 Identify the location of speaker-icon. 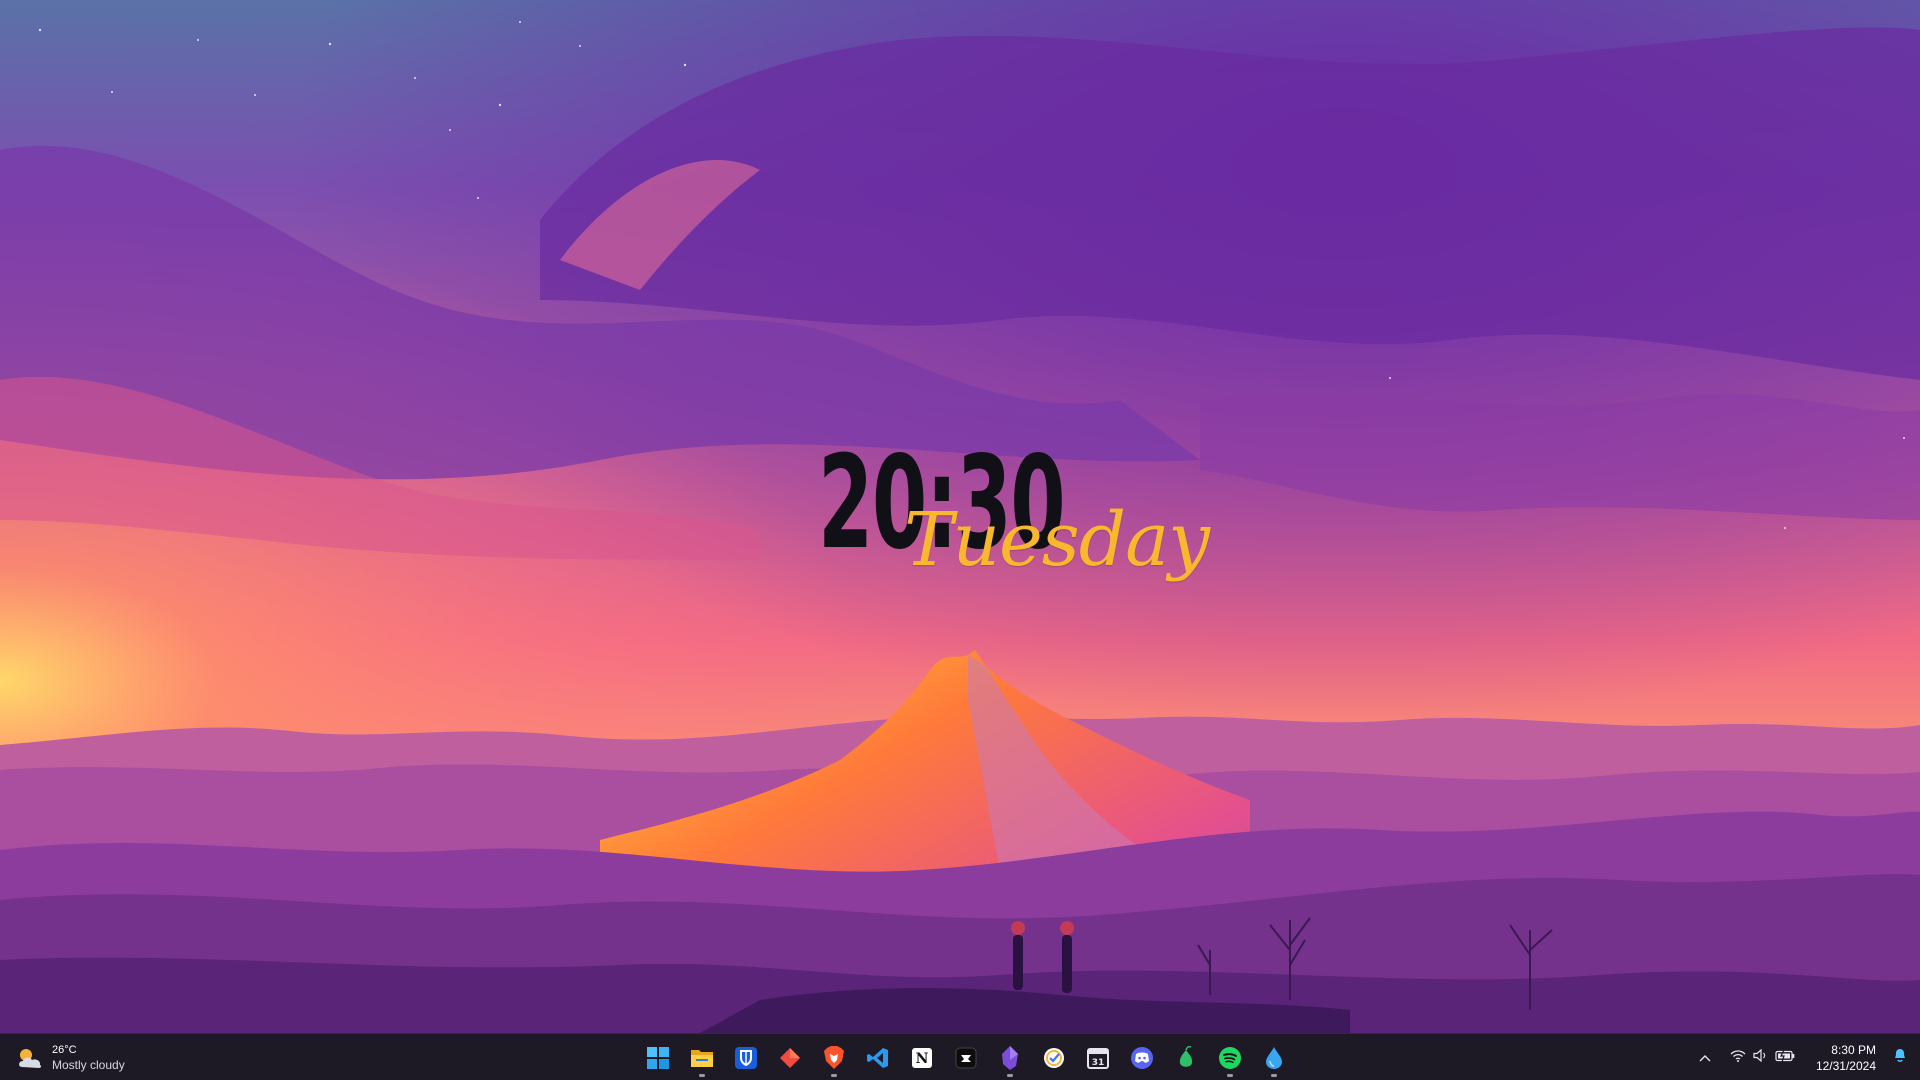
(1760, 1057).